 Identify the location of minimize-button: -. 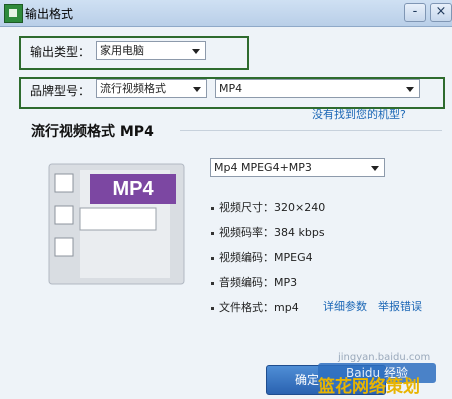
(415, 12).